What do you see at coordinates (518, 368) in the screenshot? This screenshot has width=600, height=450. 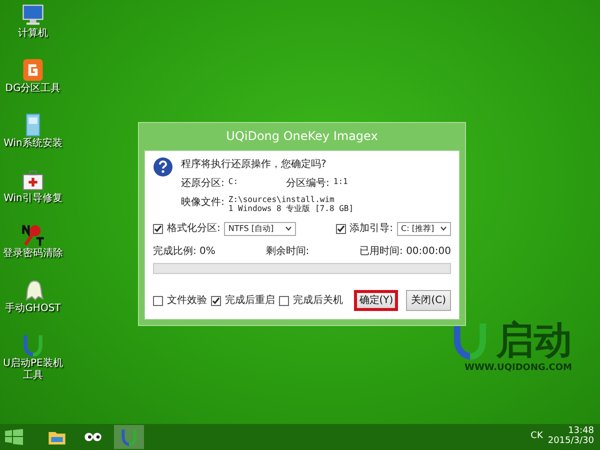 I see `wallpaper-url: WWW.UQIDONG.COM` at bounding box center [518, 368].